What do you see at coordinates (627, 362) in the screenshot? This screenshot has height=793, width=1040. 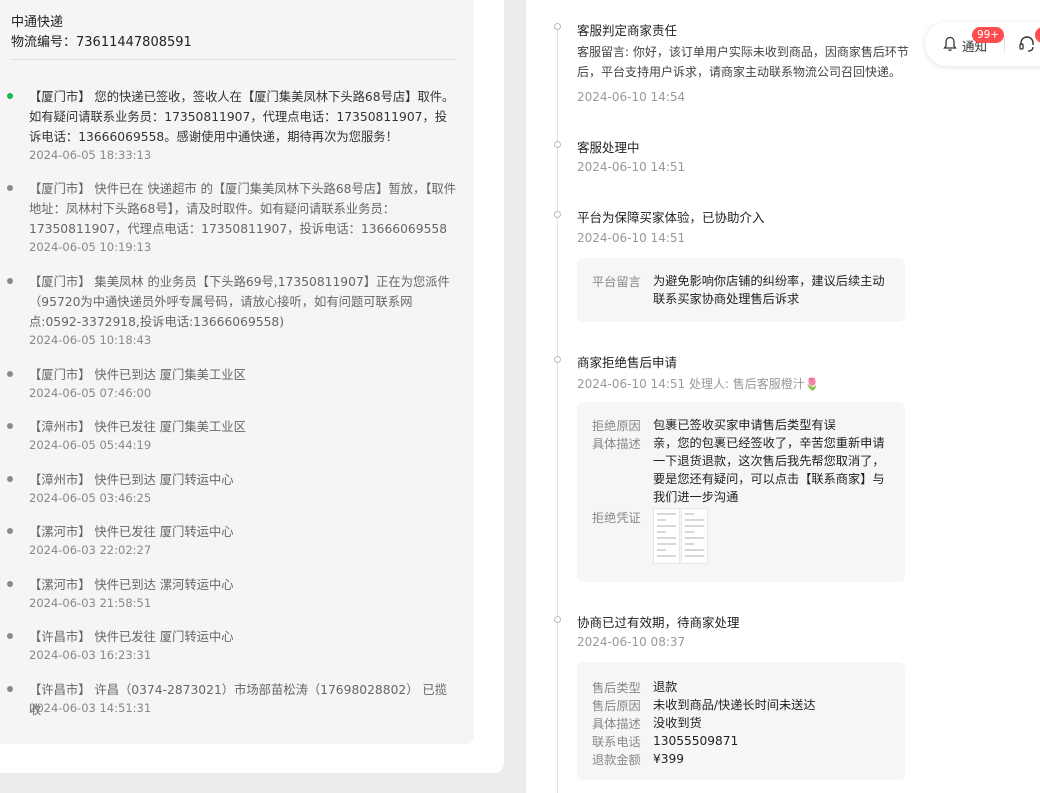 I see `step-title: 商家拒绝售后申请` at bounding box center [627, 362].